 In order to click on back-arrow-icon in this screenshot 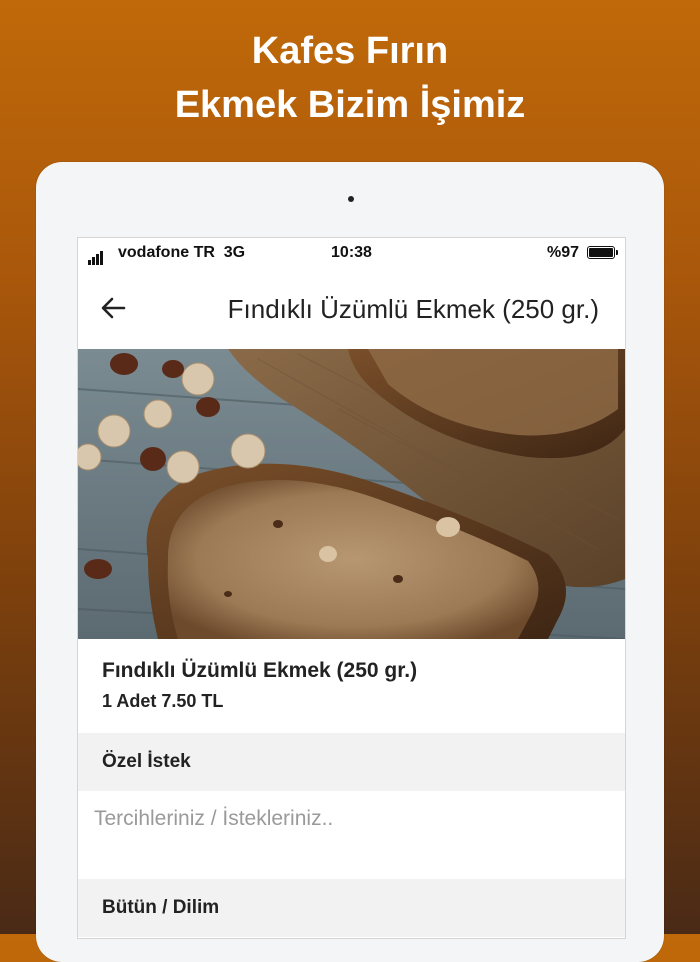, I will do `click(114, 308)`.